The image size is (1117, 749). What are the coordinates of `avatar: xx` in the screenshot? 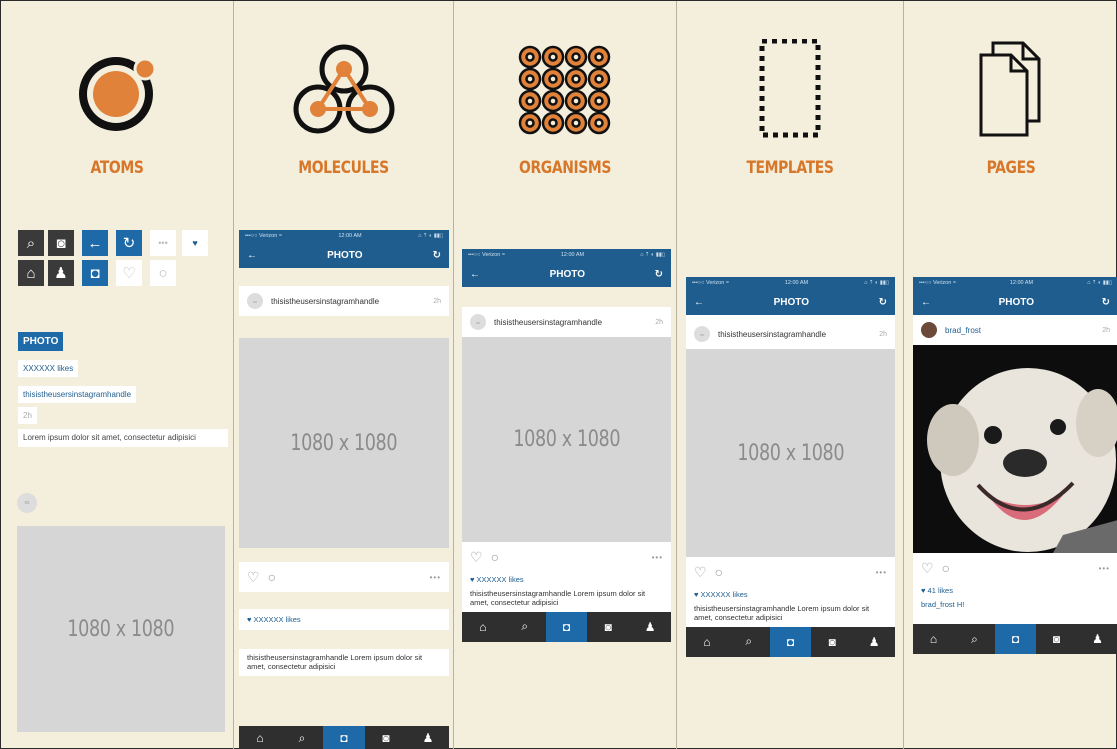 It's located at (27, 503).